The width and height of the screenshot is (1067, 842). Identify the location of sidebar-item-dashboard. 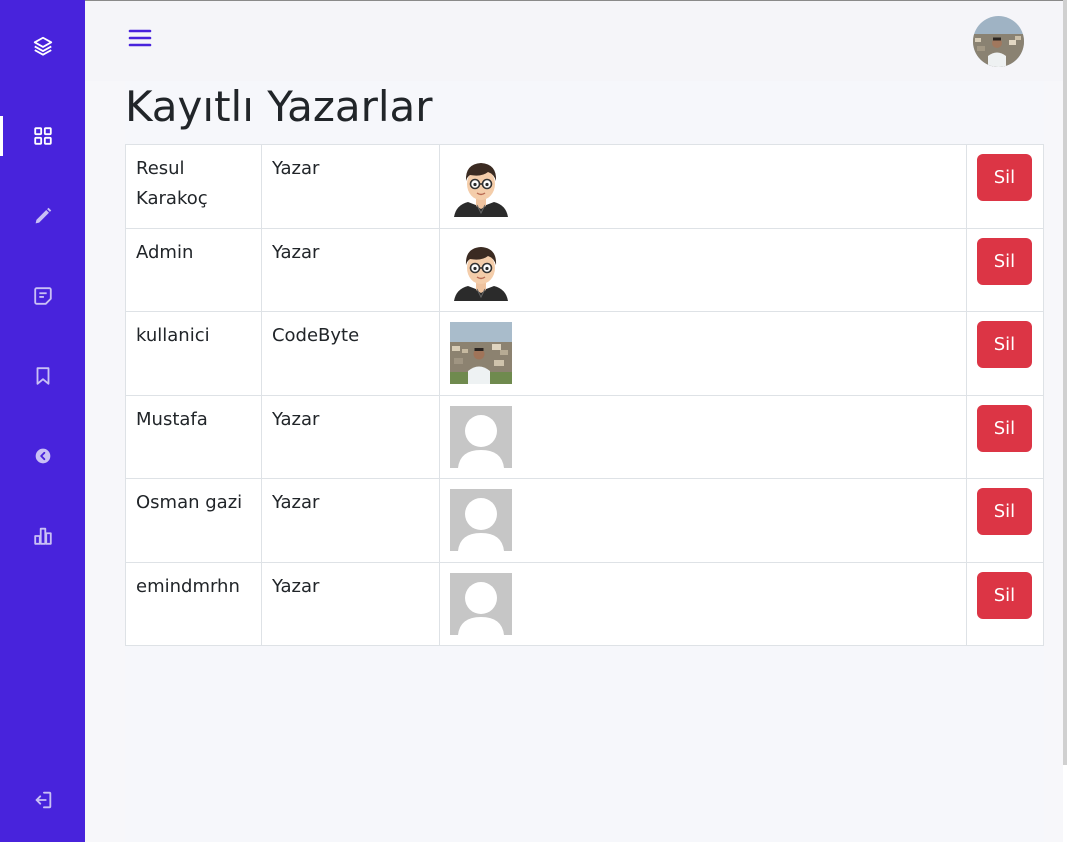
(42, 136).